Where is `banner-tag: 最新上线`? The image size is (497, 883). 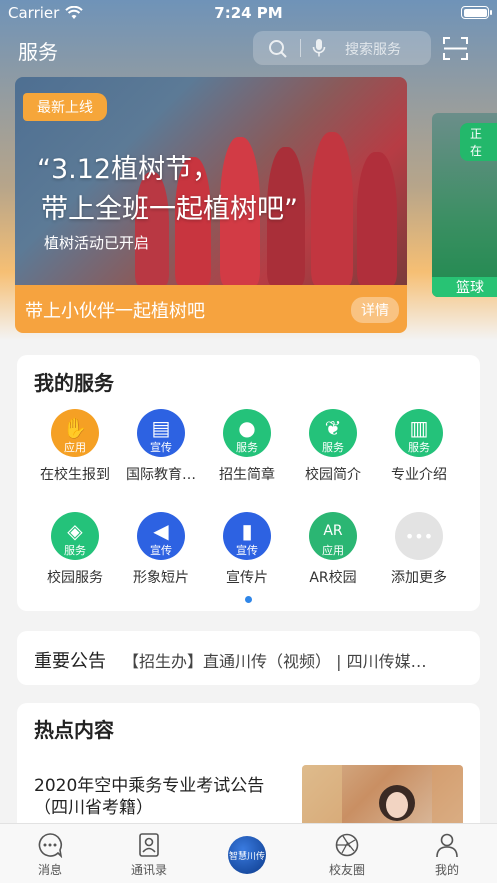 banner-tag: 最新上线 is located at coordinates (65, 107).